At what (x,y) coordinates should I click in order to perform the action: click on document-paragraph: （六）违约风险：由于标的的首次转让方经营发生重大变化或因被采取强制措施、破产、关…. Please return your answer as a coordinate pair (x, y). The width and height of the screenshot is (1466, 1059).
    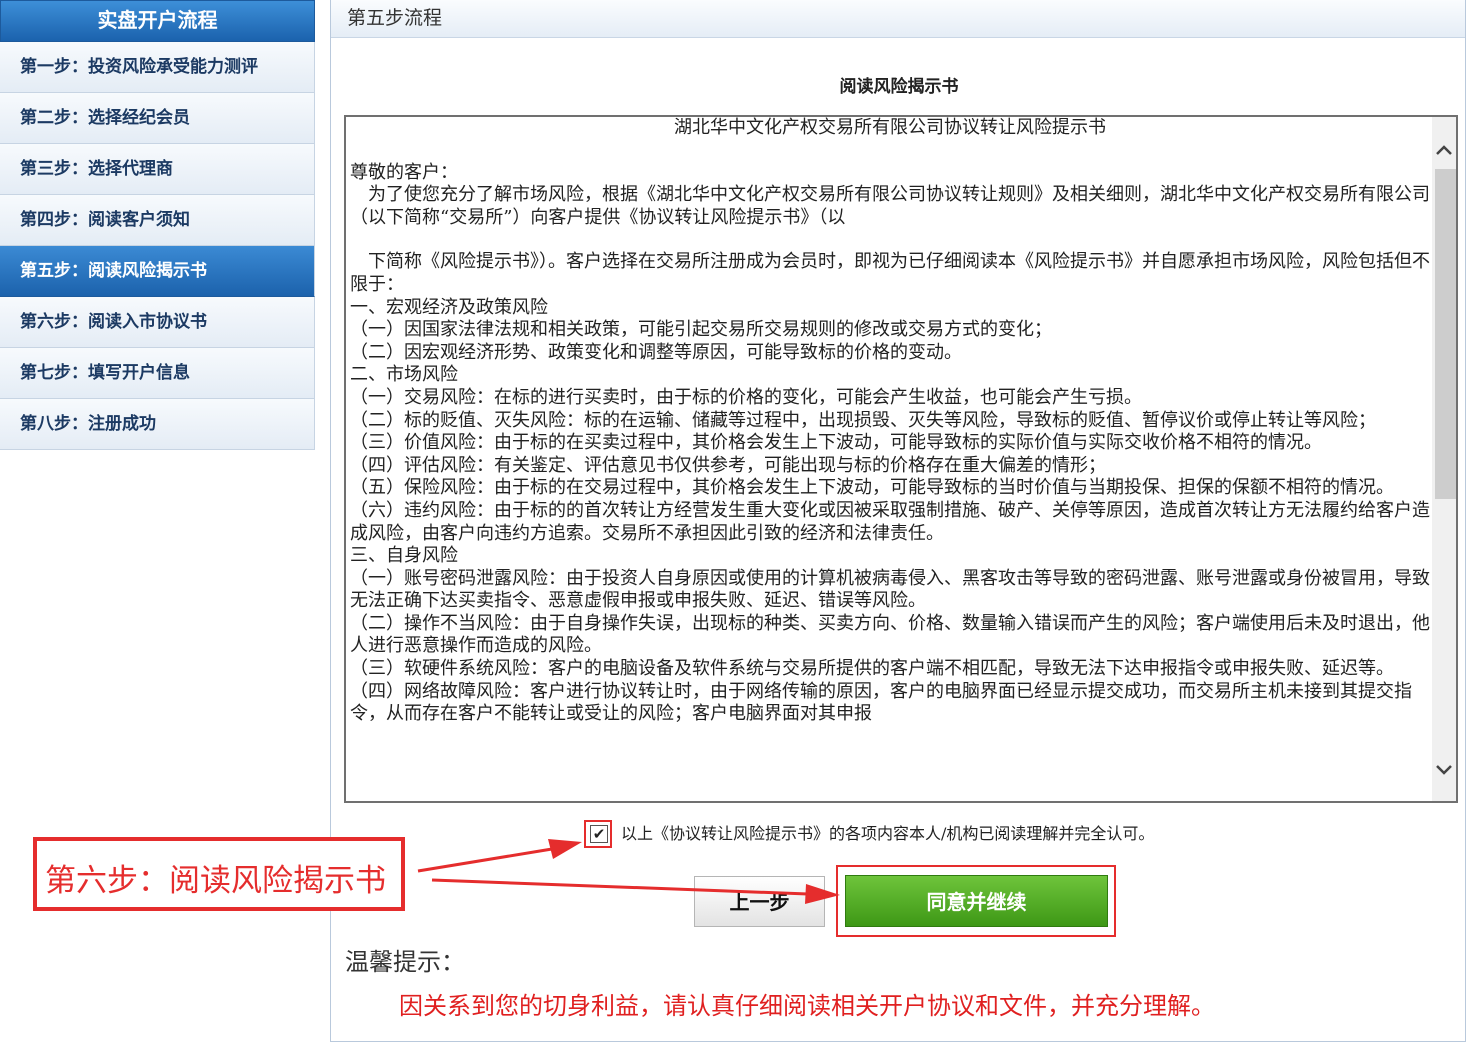
    Looking at the image, I should click on (890, 521).